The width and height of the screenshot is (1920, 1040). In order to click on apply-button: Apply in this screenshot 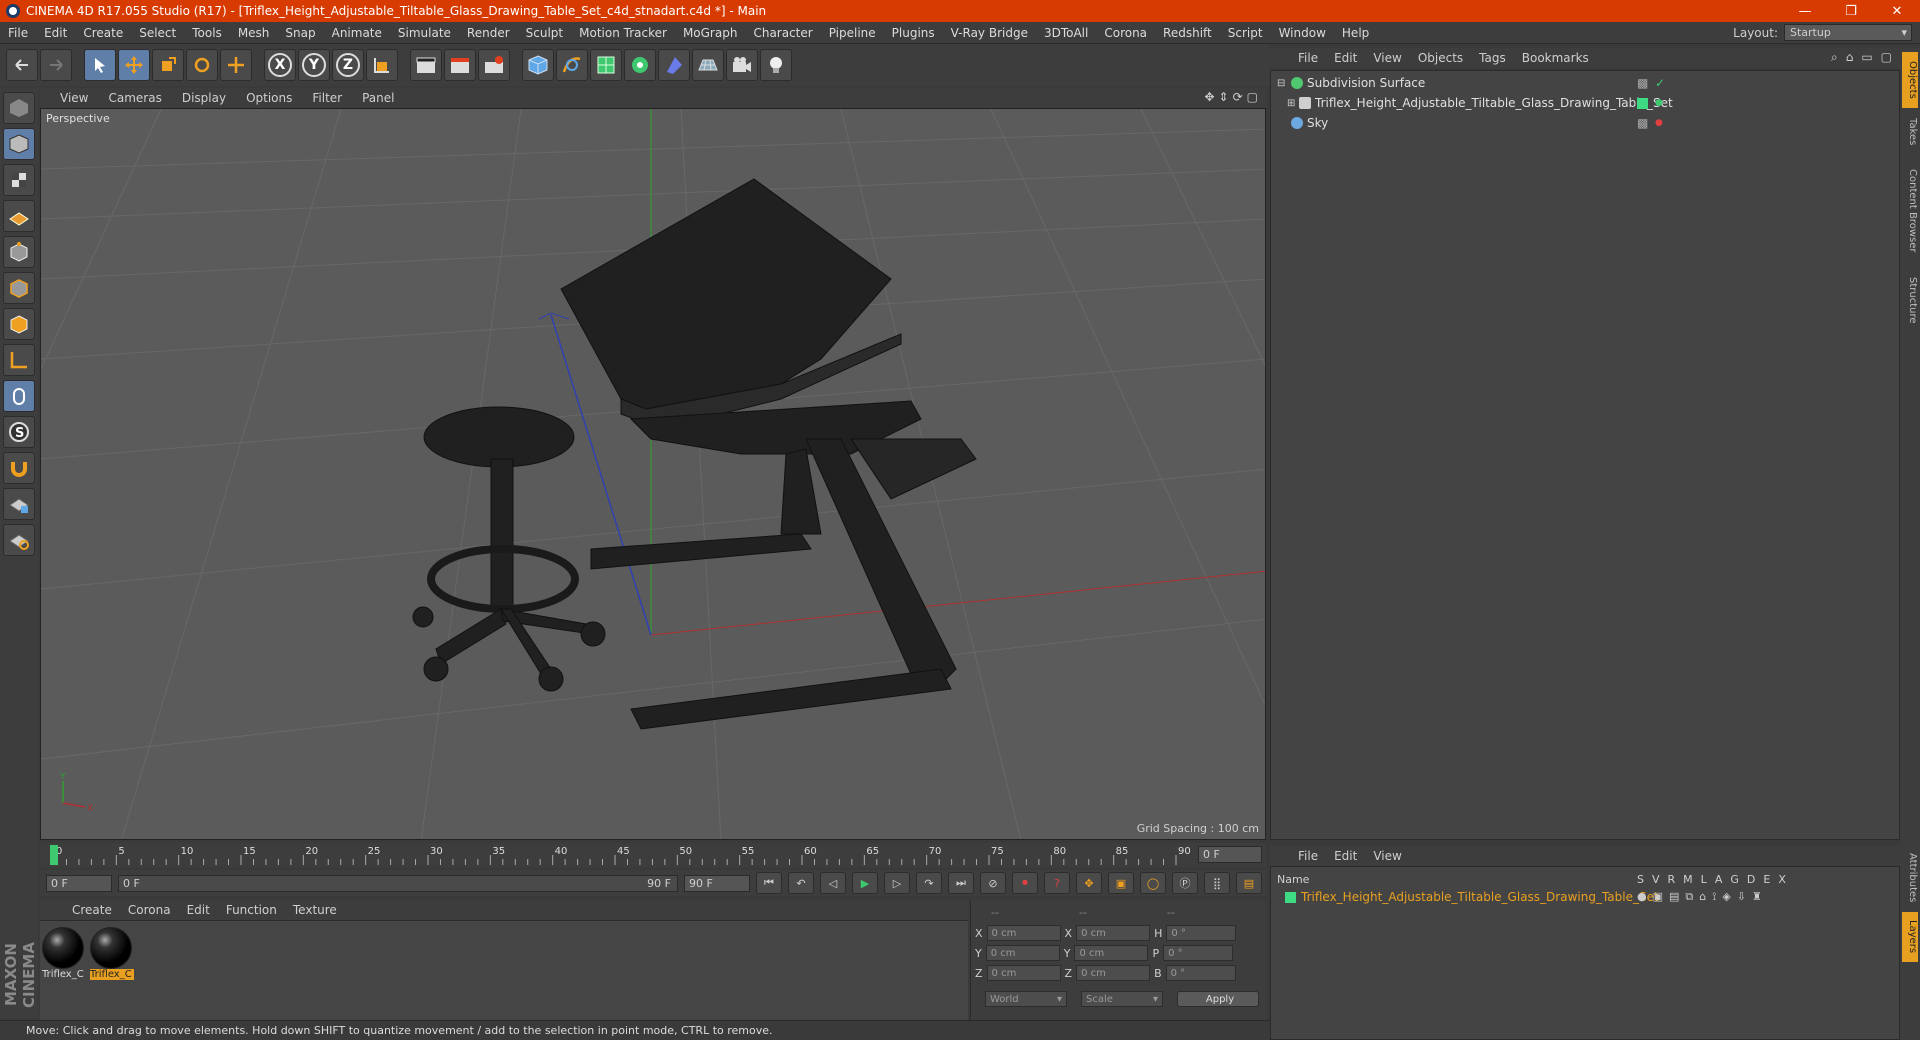, I will do `click(1218, 999)`.